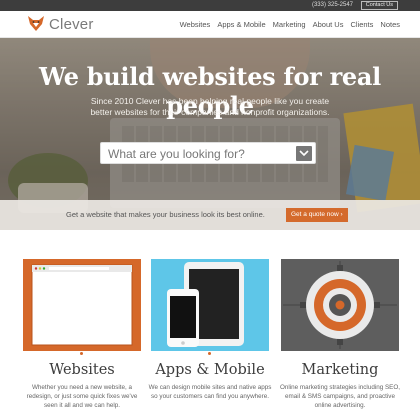  Describe the element at coordinates (210, 5) in the screenshot. I see `utility-bar: (333) 325-2547 Contact Us` at that location.